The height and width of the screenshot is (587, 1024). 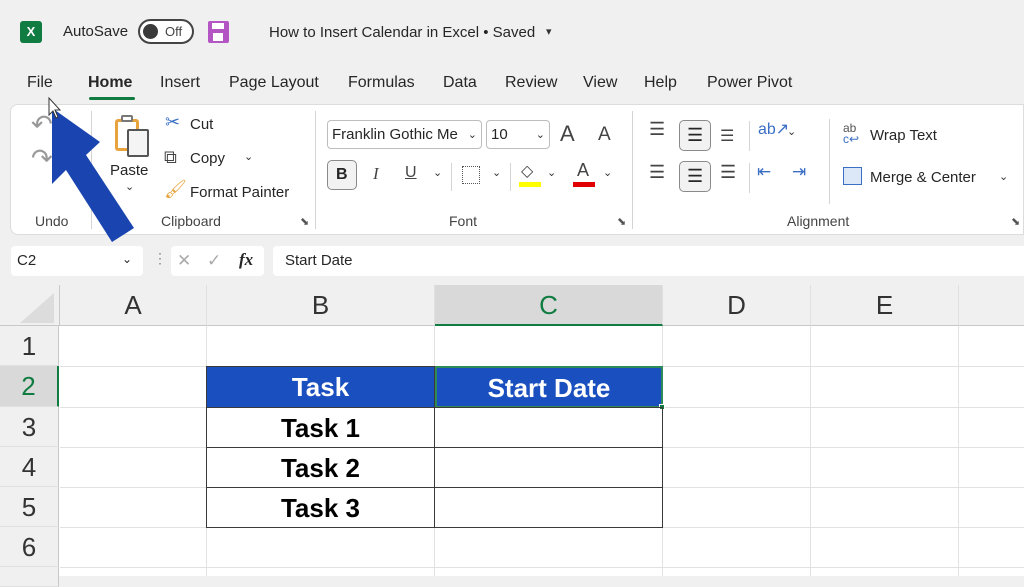 What do you see at coordinates (96, 31) in the screenshot?
I see `autosave-label: AutoSave` at bounding box center [96, 31].